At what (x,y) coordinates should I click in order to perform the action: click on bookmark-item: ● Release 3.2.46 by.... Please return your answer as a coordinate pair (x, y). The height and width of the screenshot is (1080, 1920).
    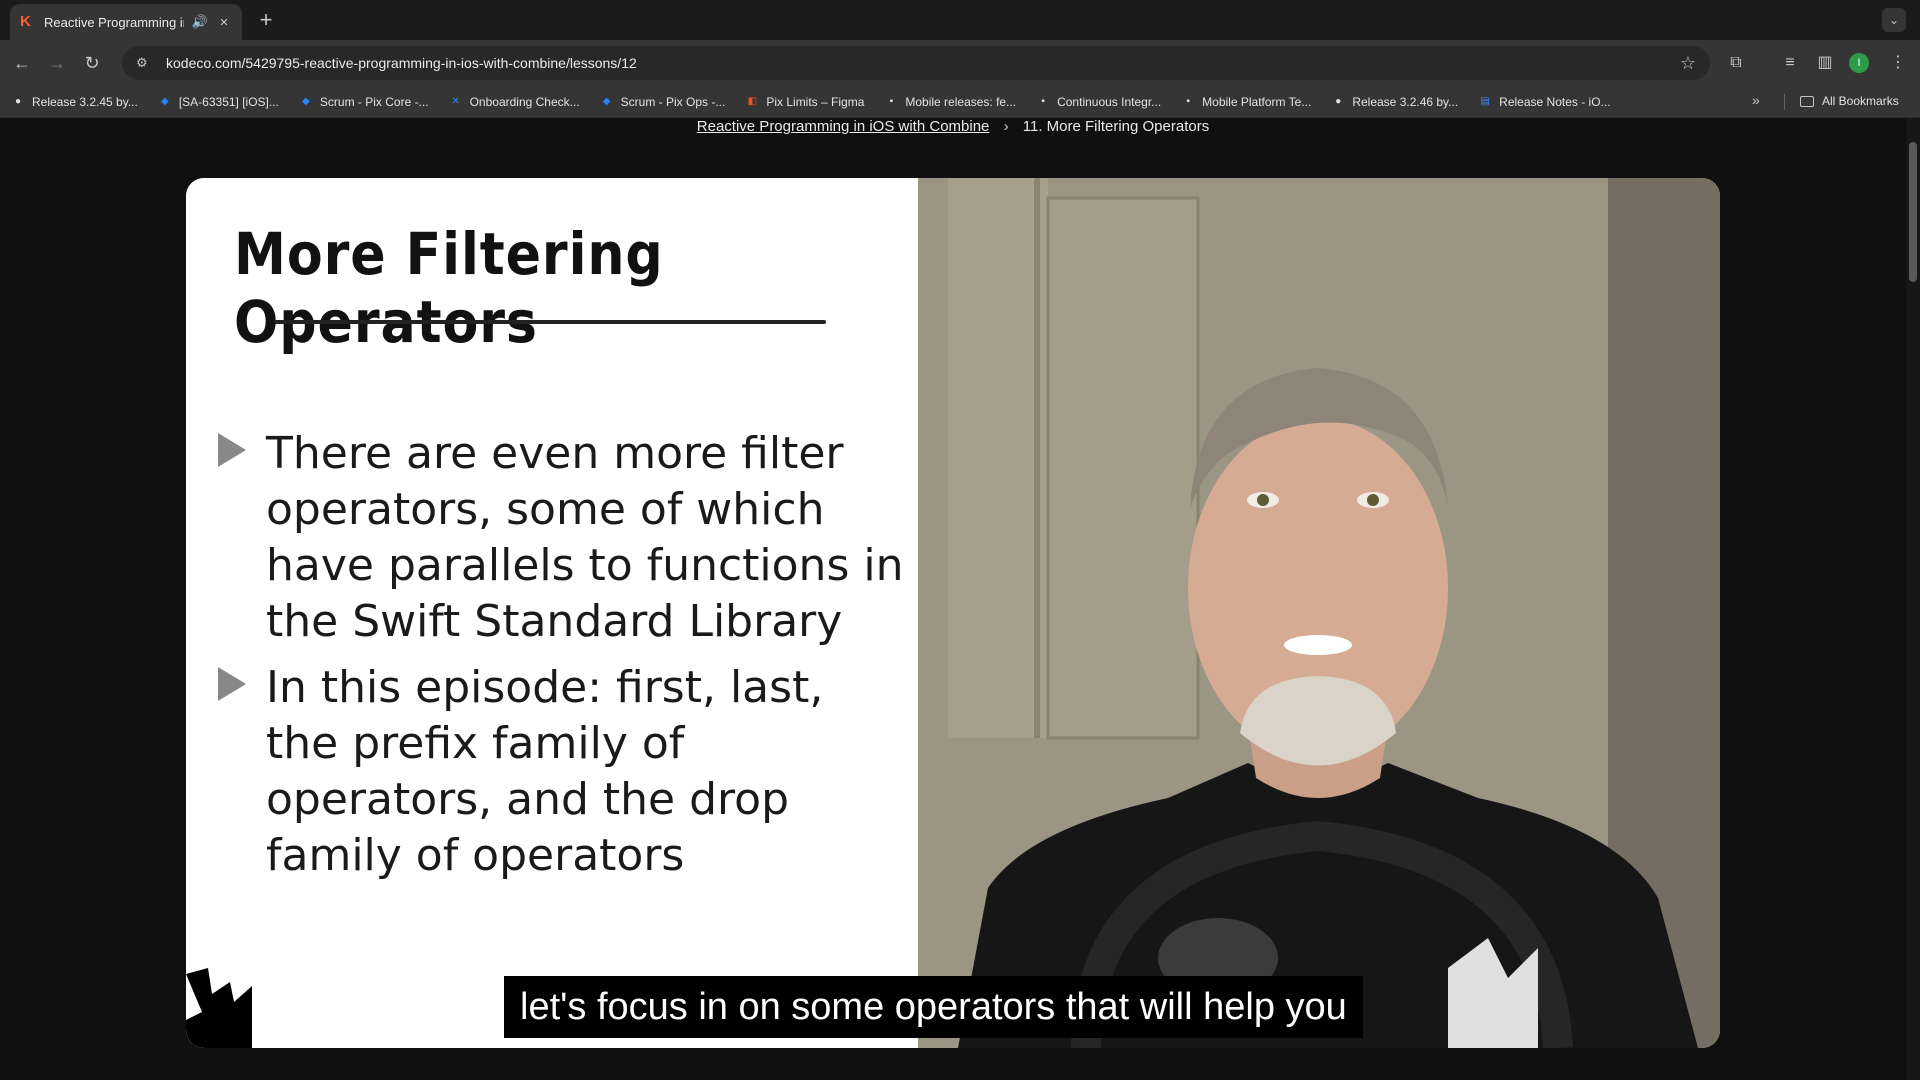
    Looking at the image, I should click on (1394, 102).